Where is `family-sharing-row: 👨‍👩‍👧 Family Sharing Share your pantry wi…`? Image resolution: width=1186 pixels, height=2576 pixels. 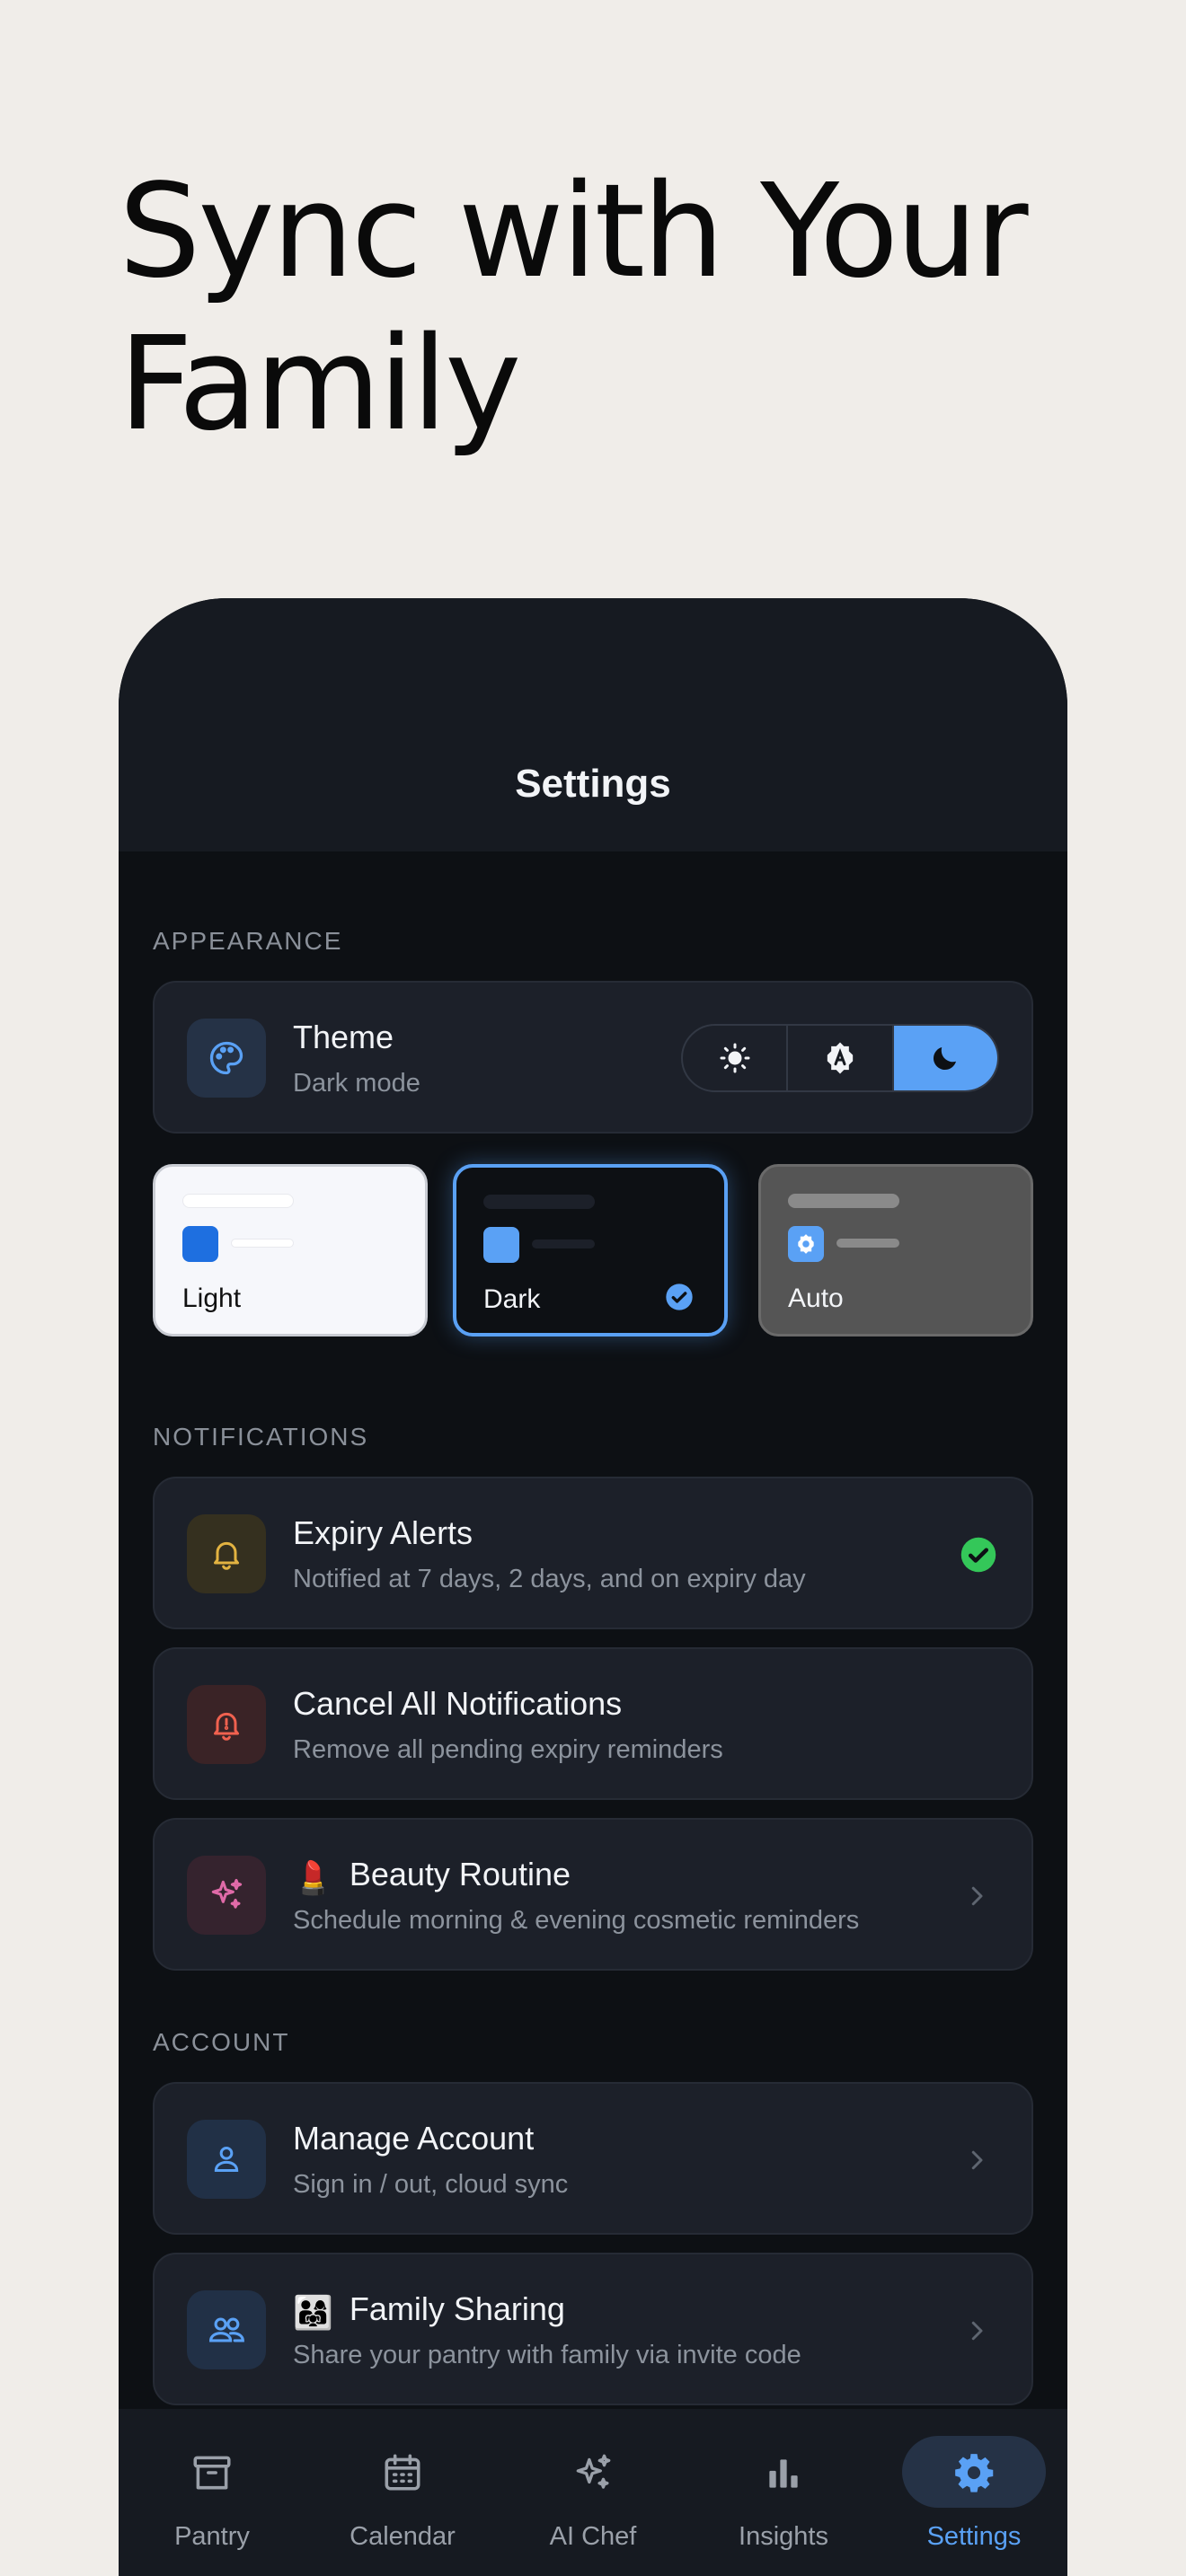
family-sharing-row: 👨‍👩‍👧 Family Sharing Share your pantry wi… is located at coordinates (593, 2329).